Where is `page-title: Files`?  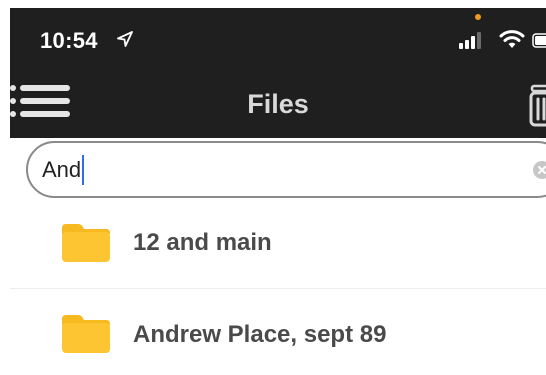
page-title: Files is located at coordinates (278, 104).